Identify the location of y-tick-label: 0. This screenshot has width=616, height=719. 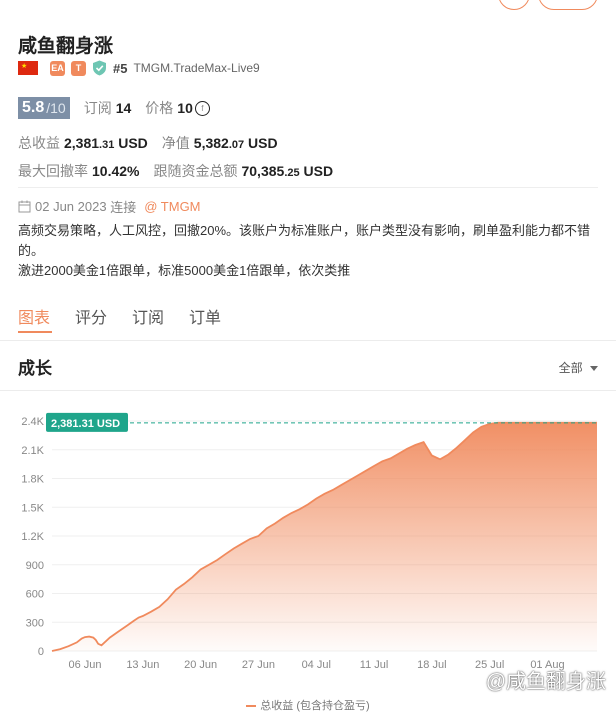
(41, 652).